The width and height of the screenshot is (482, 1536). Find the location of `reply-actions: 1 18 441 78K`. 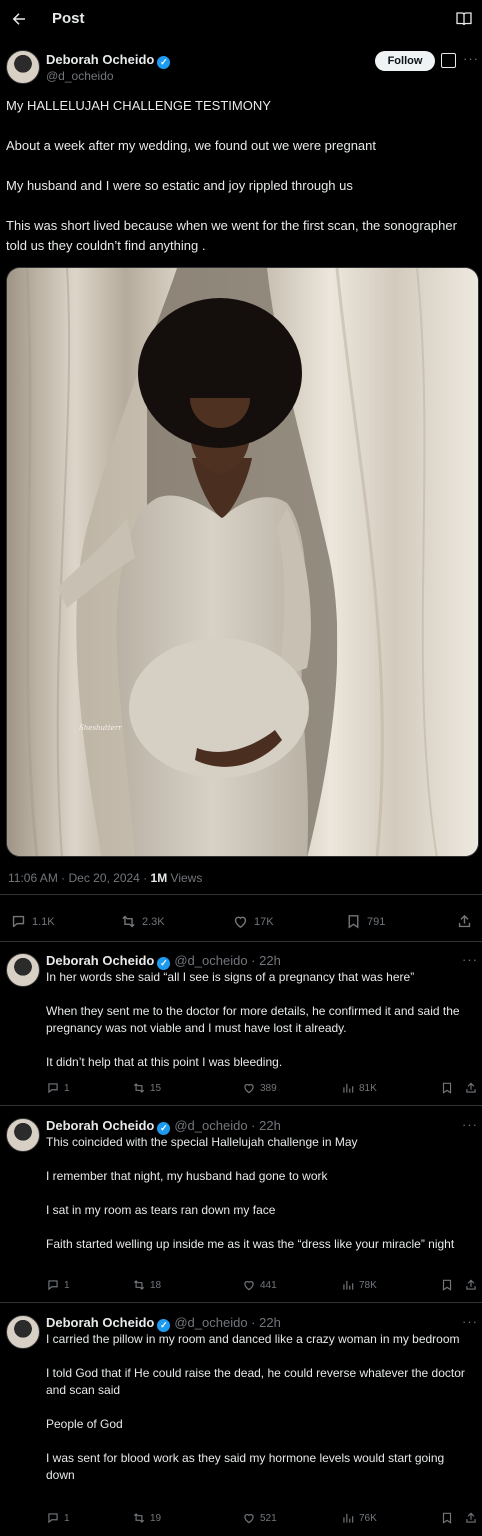

reply-actions: 1 18 441 78K is located at coordinates (261, 1287).